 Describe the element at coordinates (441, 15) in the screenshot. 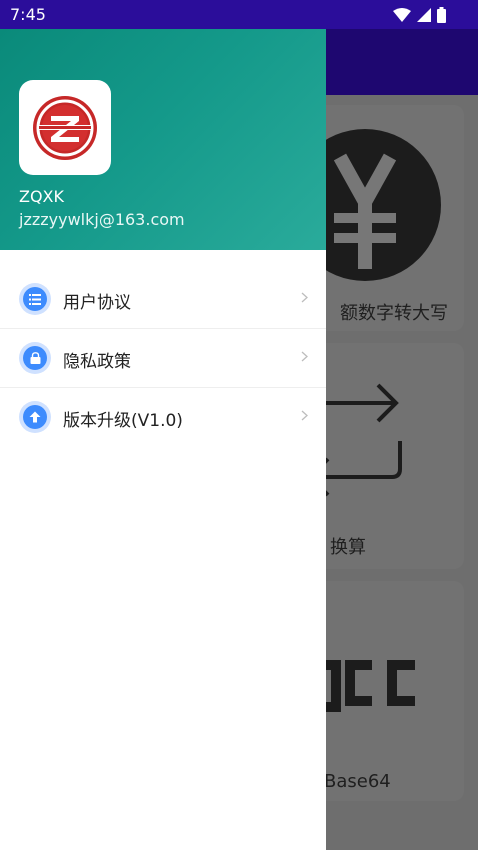

I see `battery-icon` at that location.